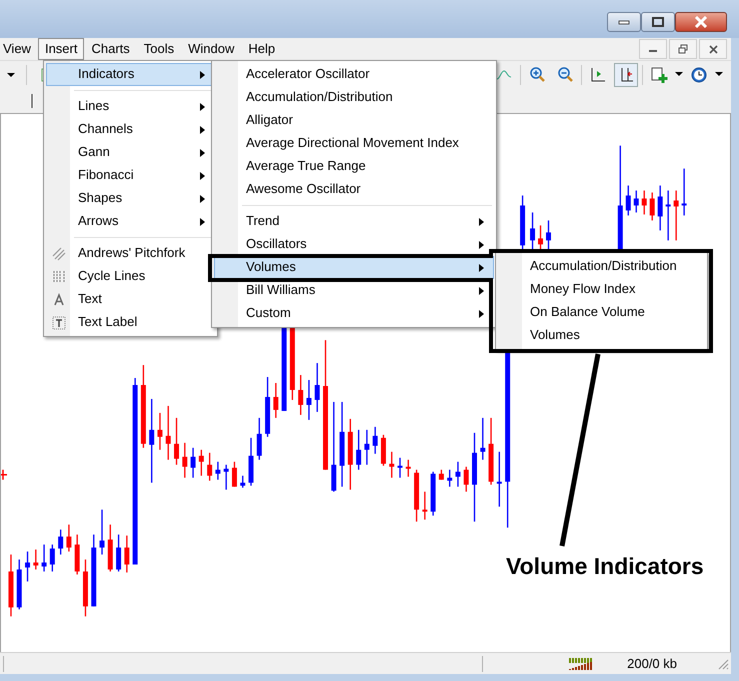 The image size is (739, 681). Describe the element at coordinates (59, 277) in the screenshot. I see `vertical-lines-icon` at that location.